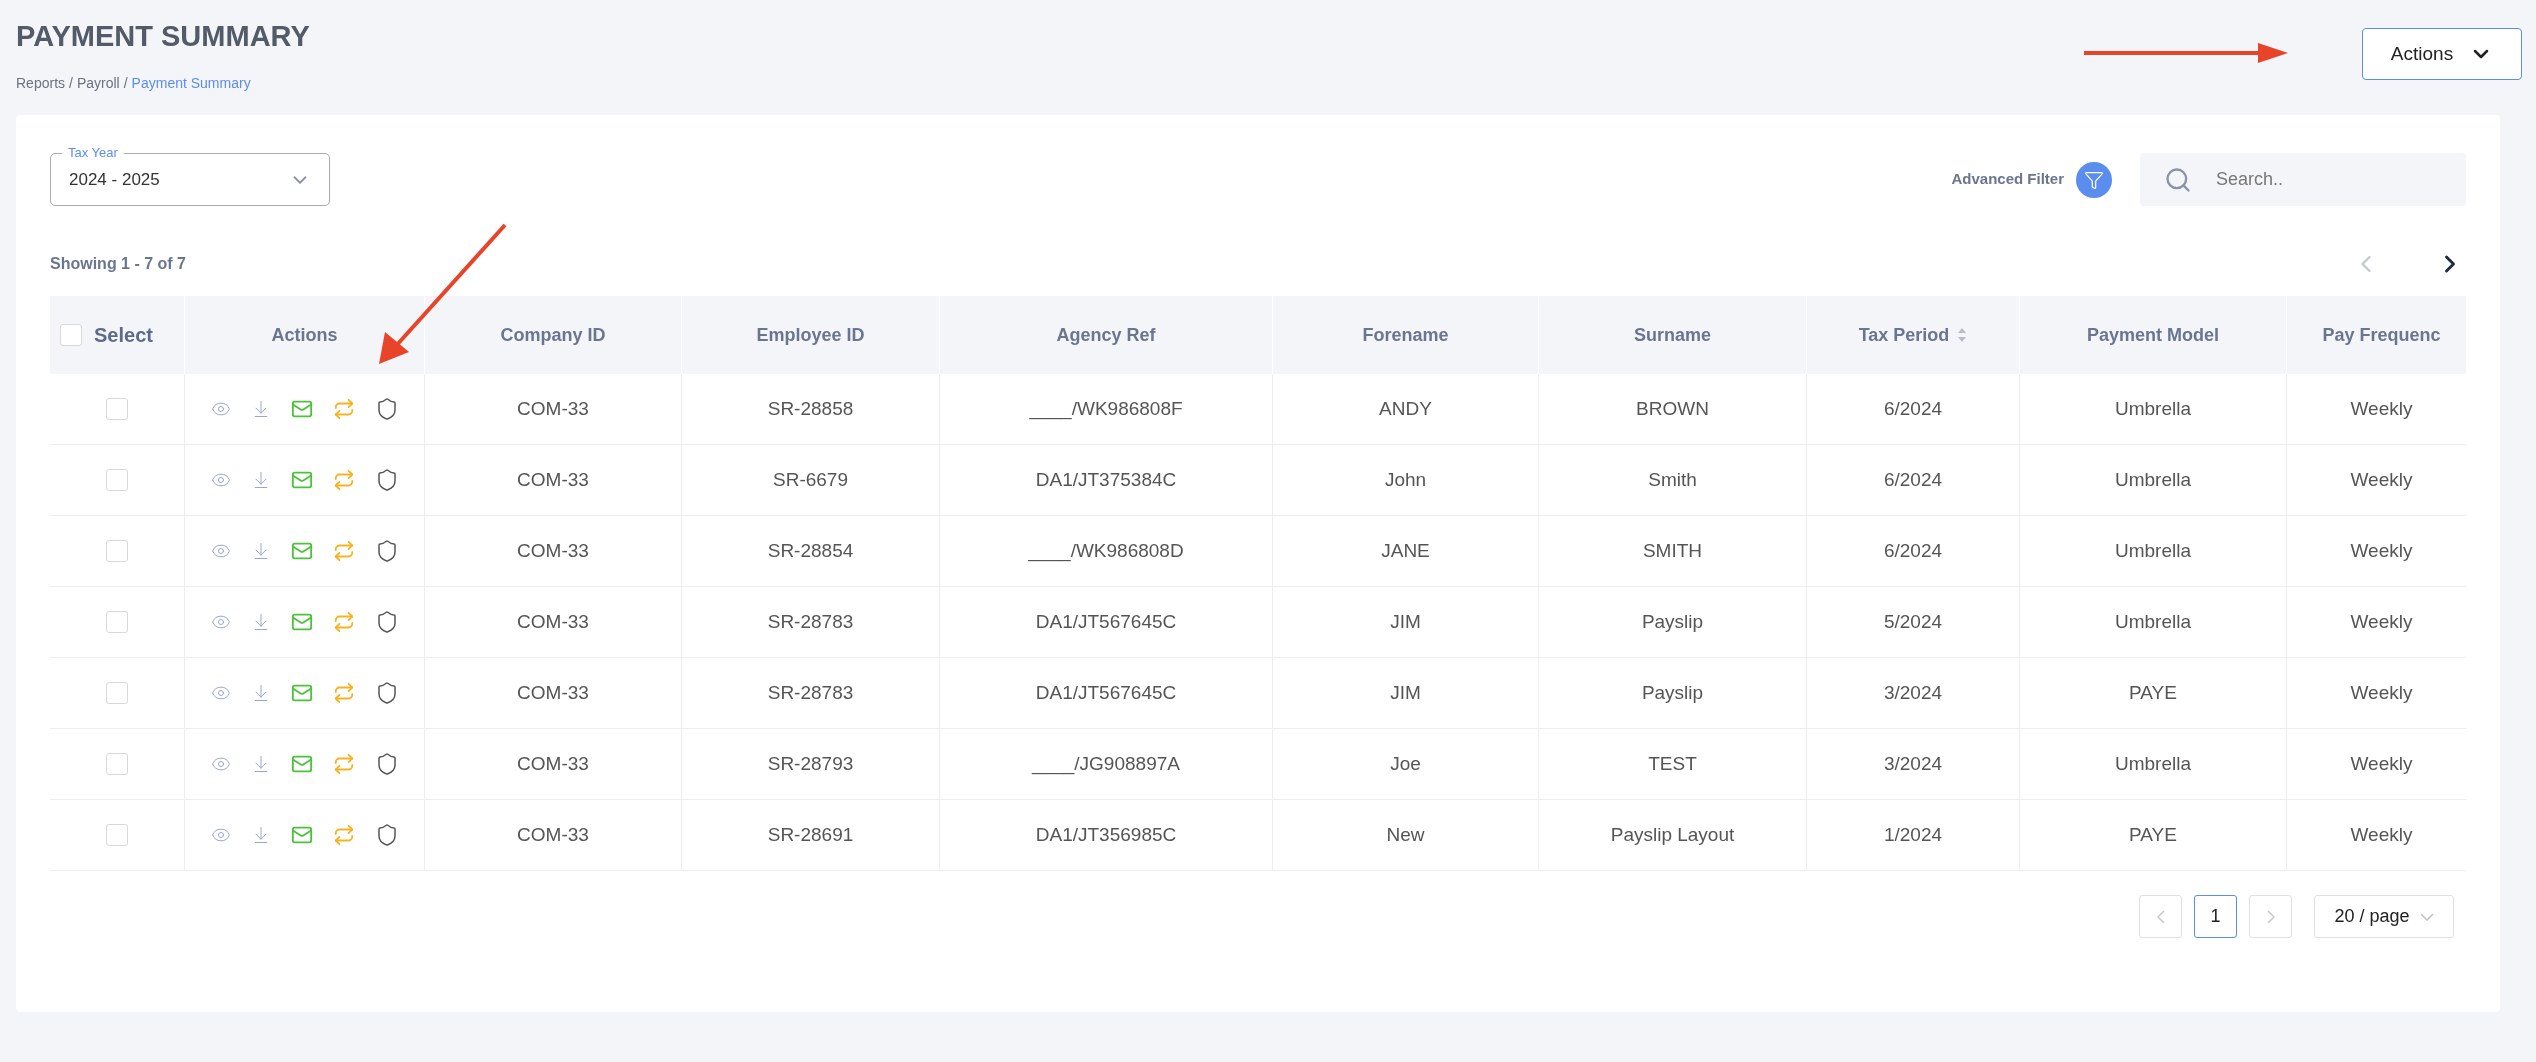 The height and width of the screenshot is (1062, 2536). What do you see at coordinates (2326, 179) in the screenshot?
I see `search-input: Search..` at bounding box center [2326, 179].